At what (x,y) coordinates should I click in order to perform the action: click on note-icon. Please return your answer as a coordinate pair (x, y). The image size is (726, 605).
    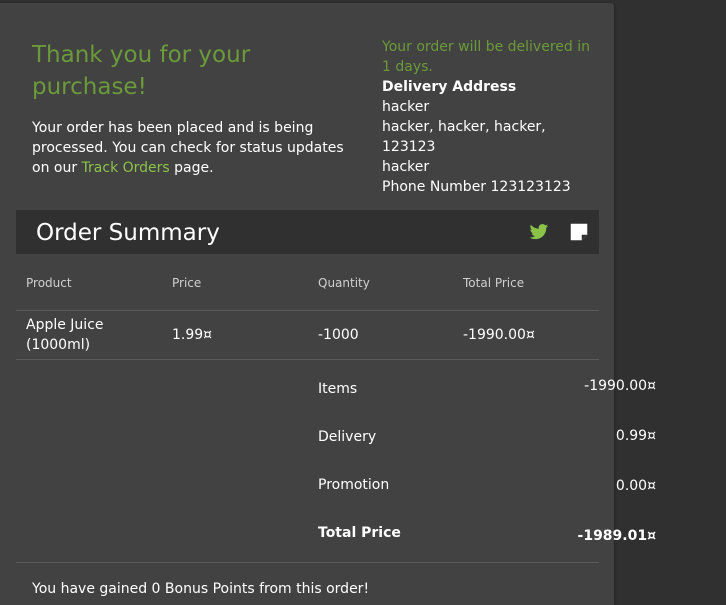
    Looking at the image, I should click on (579, 232).